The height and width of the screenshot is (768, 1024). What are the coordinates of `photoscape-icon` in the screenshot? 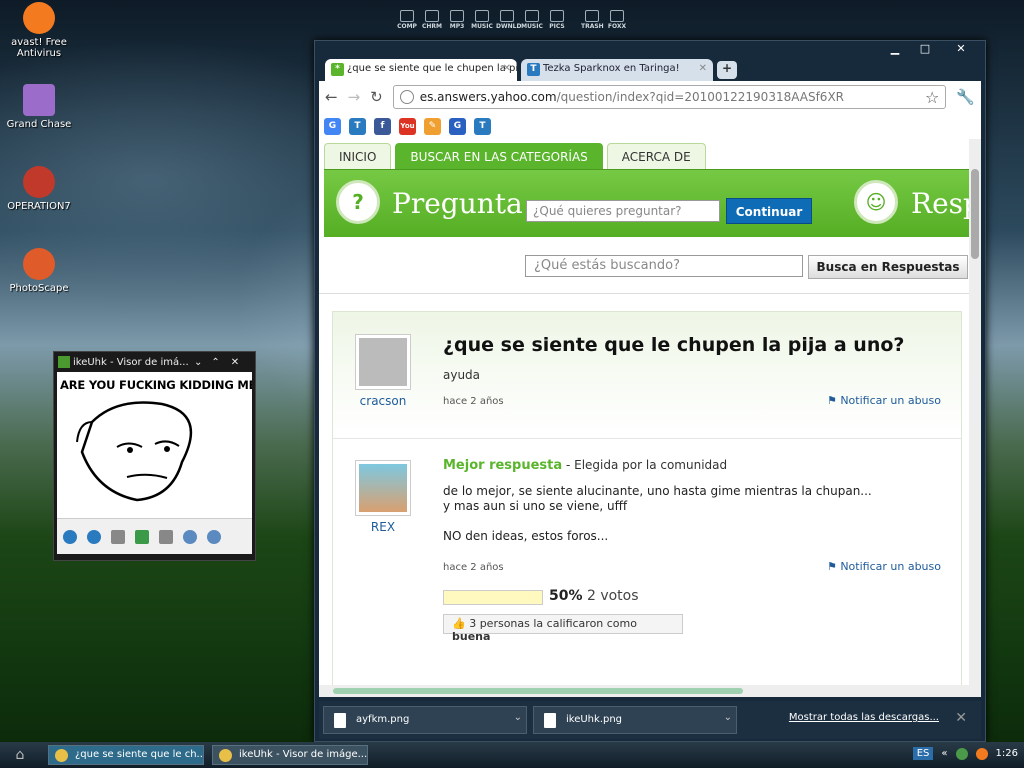 It's located at (39, 264).